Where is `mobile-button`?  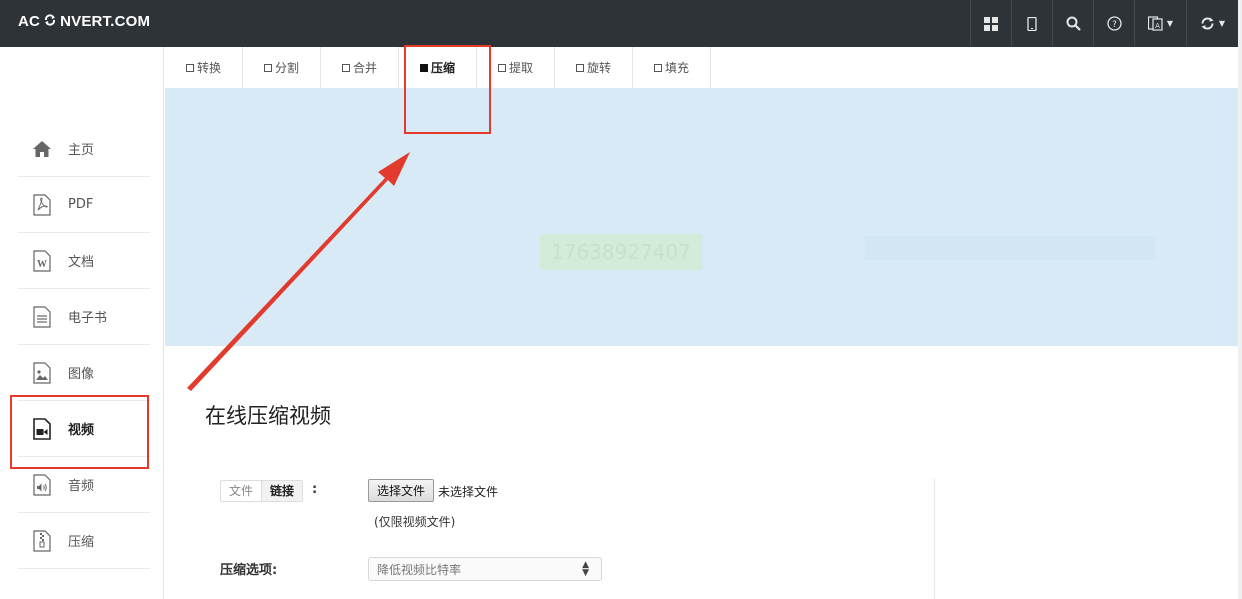 mobile-button is located at coordinates (1031, 23).